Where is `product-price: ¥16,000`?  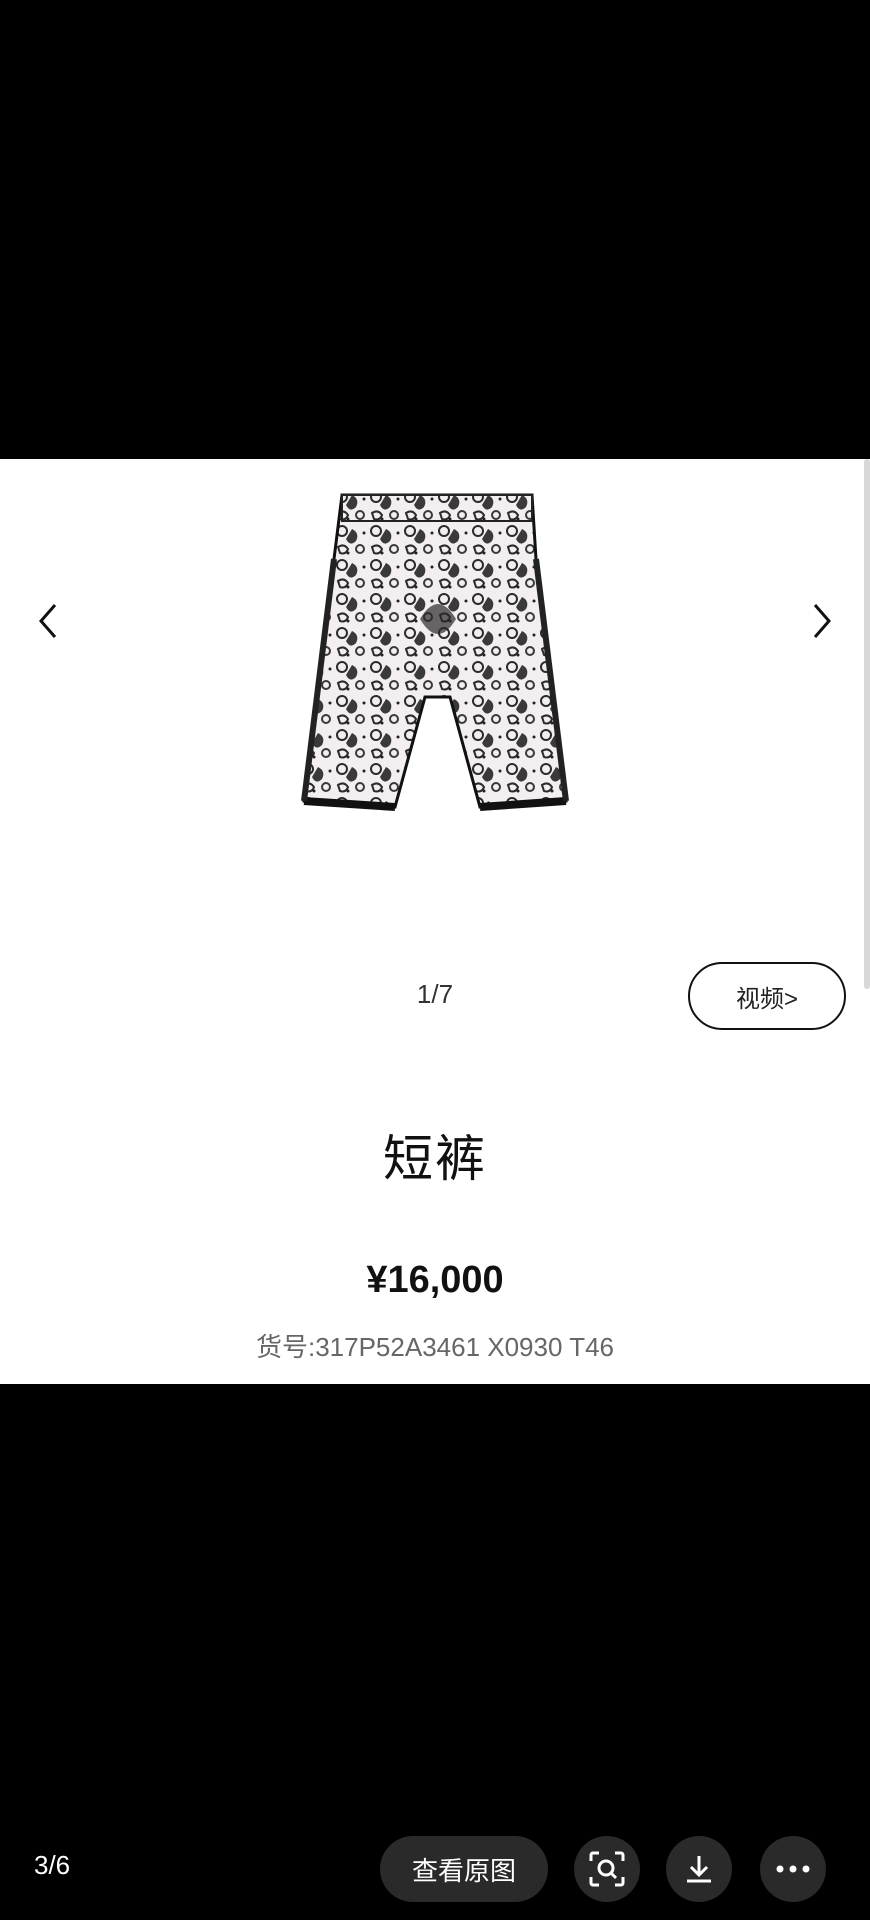
product-price: ¥16,000 is located at coordinates (435, 1280).